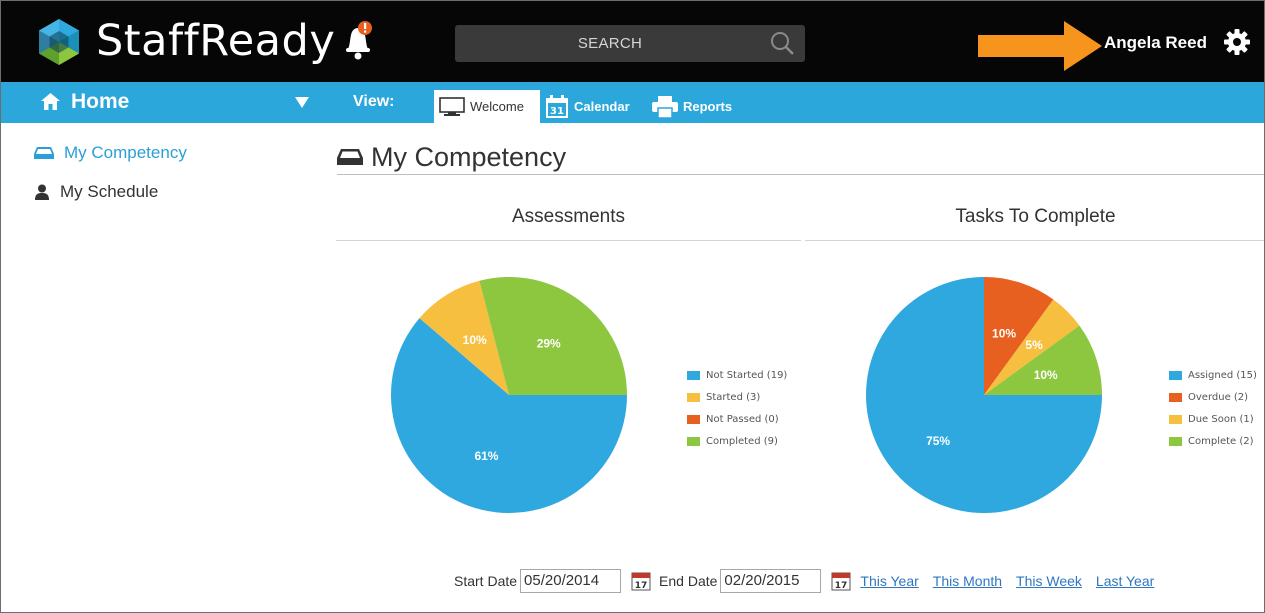 The image size is (1265, 613). What do you see at coordinates (1040, 46) in the screenshot?
I see `orange-arrow-callout` at bounding box center [1040, 46].